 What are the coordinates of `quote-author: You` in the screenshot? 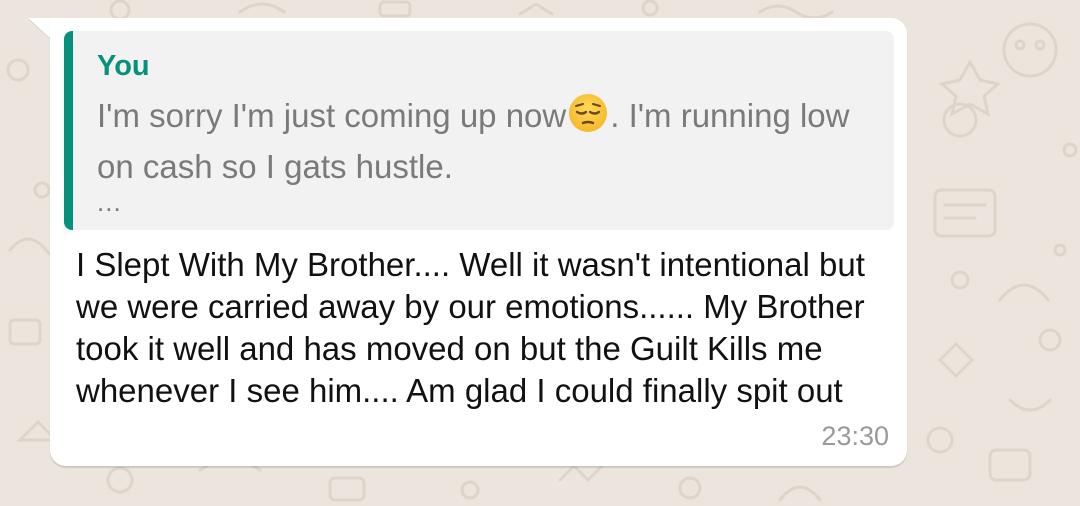 It's located at (123, 66).